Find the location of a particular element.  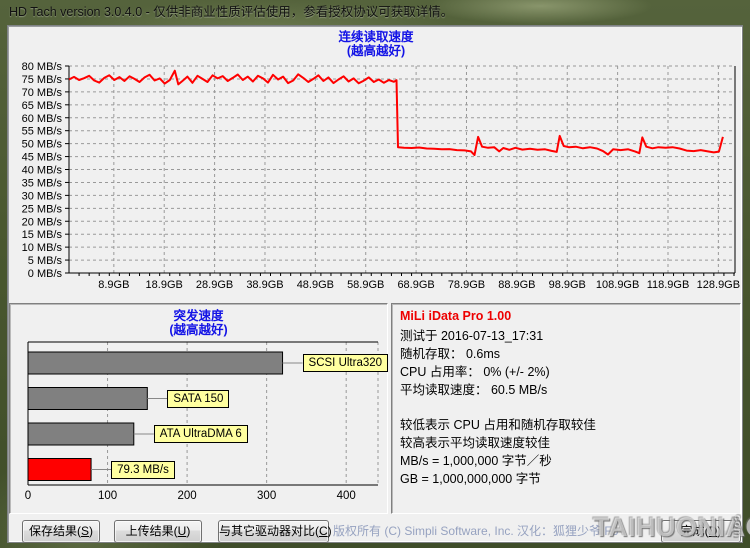

y-tick-label: 45 MB/s is located at coordinates (42, 158).